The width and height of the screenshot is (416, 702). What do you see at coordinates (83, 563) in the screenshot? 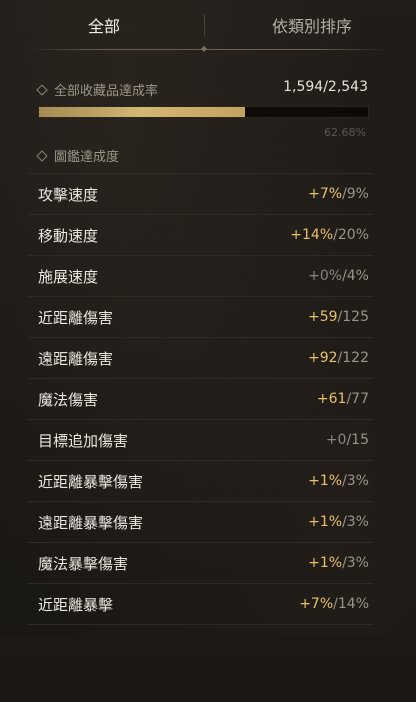
I see `stat-name: 魔法暴擊傷害` at bounding box center [83, 563].